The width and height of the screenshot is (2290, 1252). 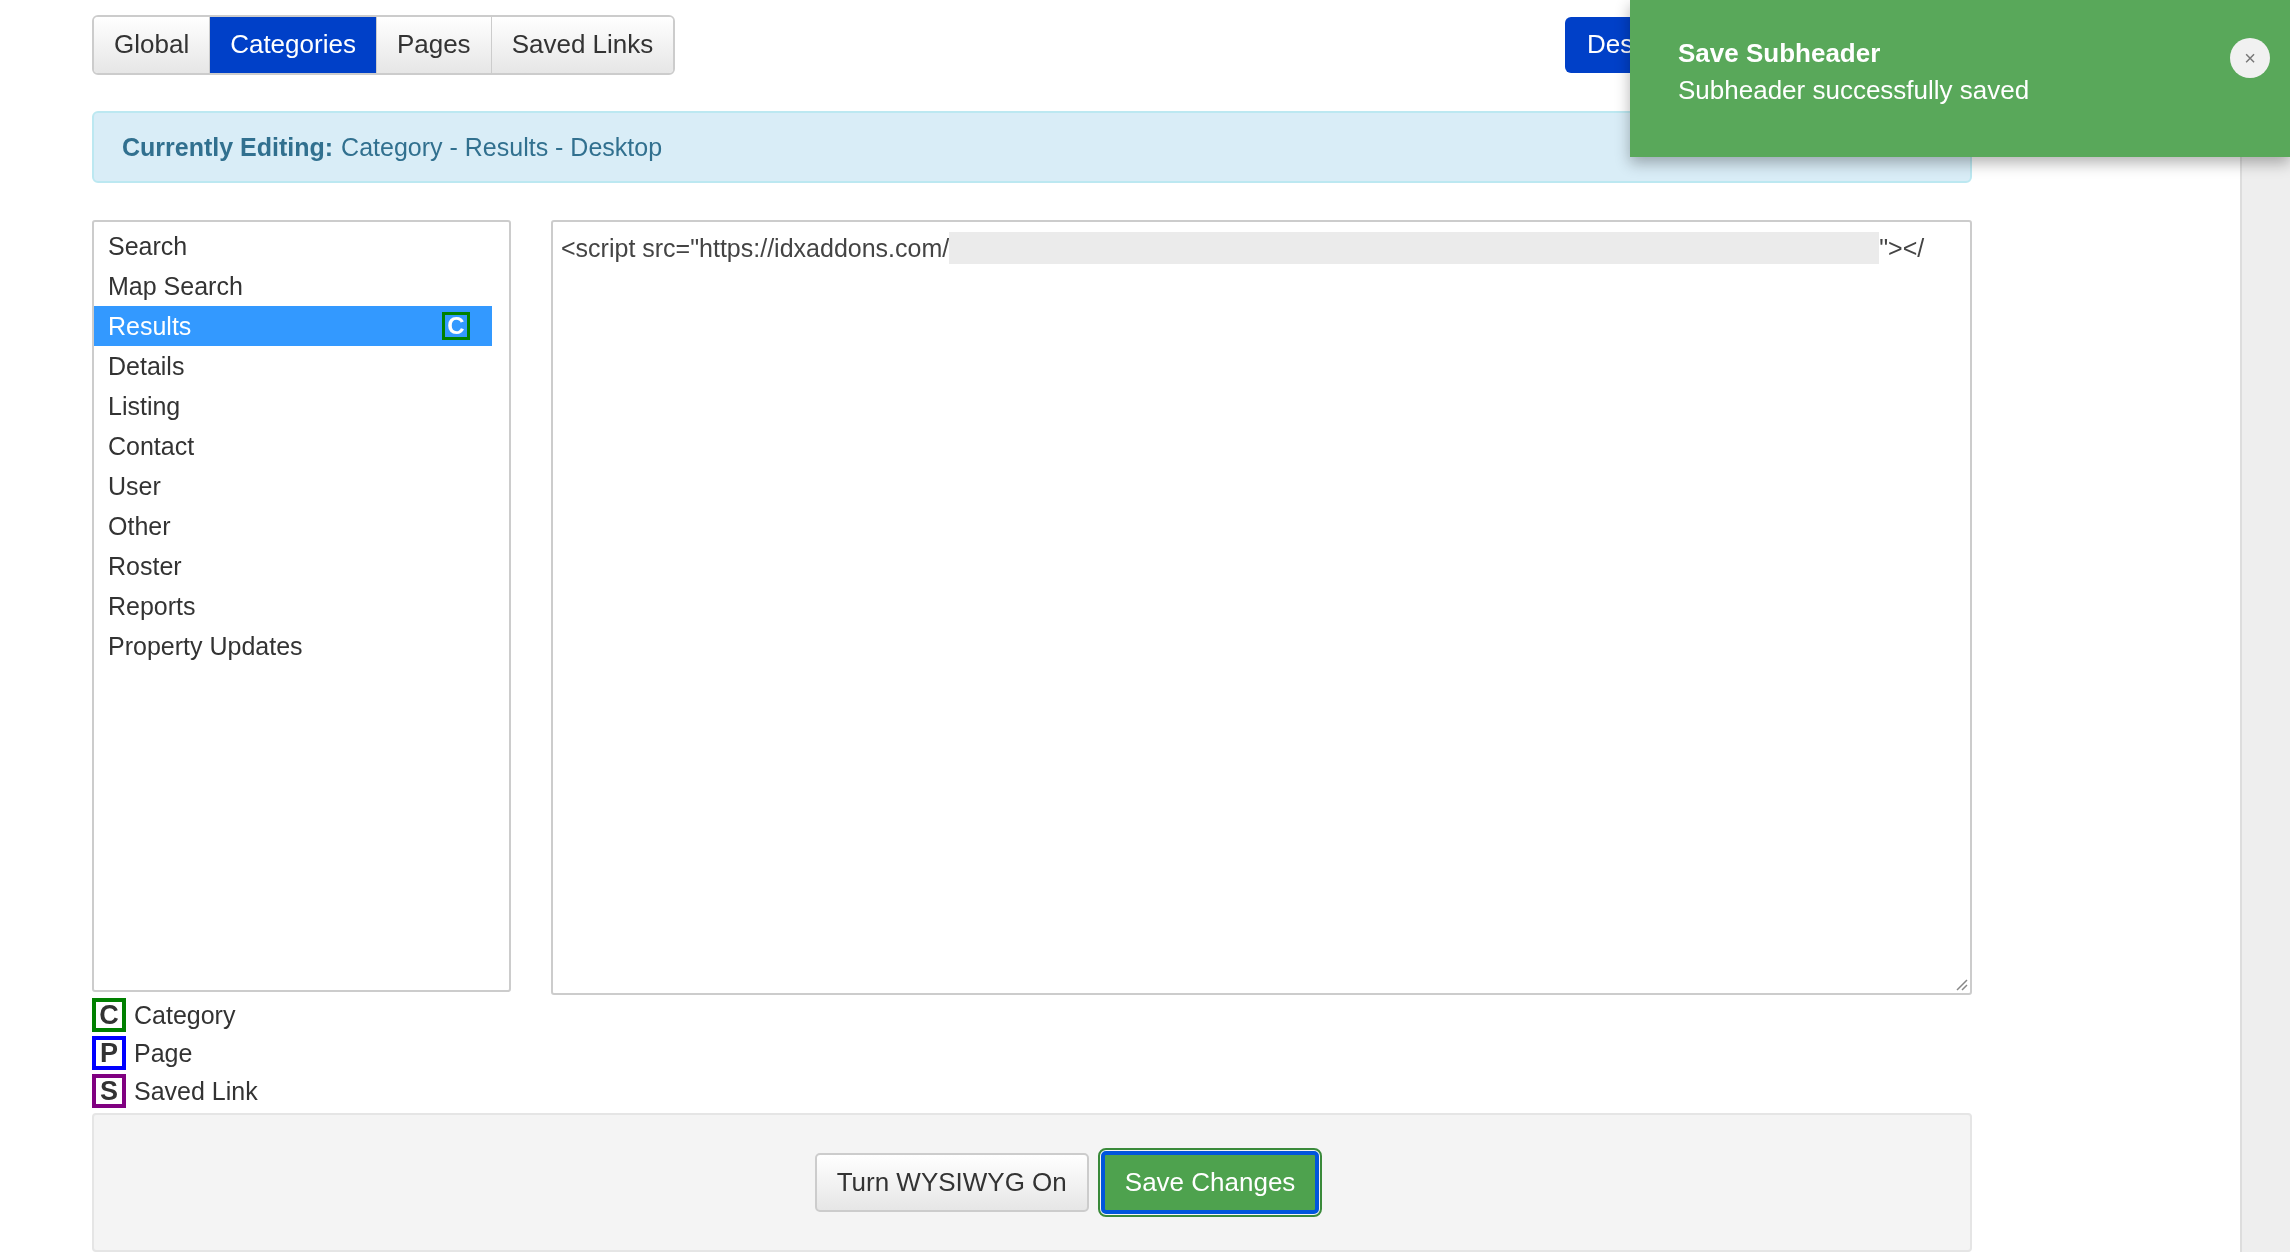 I want to click on code-text: "></, so click(x=1902, y=248).